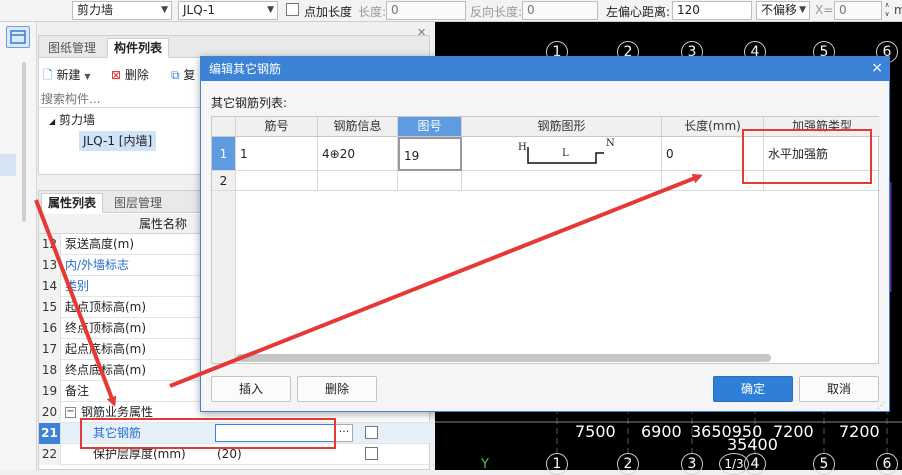 The width and height of the screenshot is (902, 475). What do you see at coordinates (72, 48) in the screenshot?
I see `tab-drawing-manage: 图纸管理` at bounding box center [72, 48].